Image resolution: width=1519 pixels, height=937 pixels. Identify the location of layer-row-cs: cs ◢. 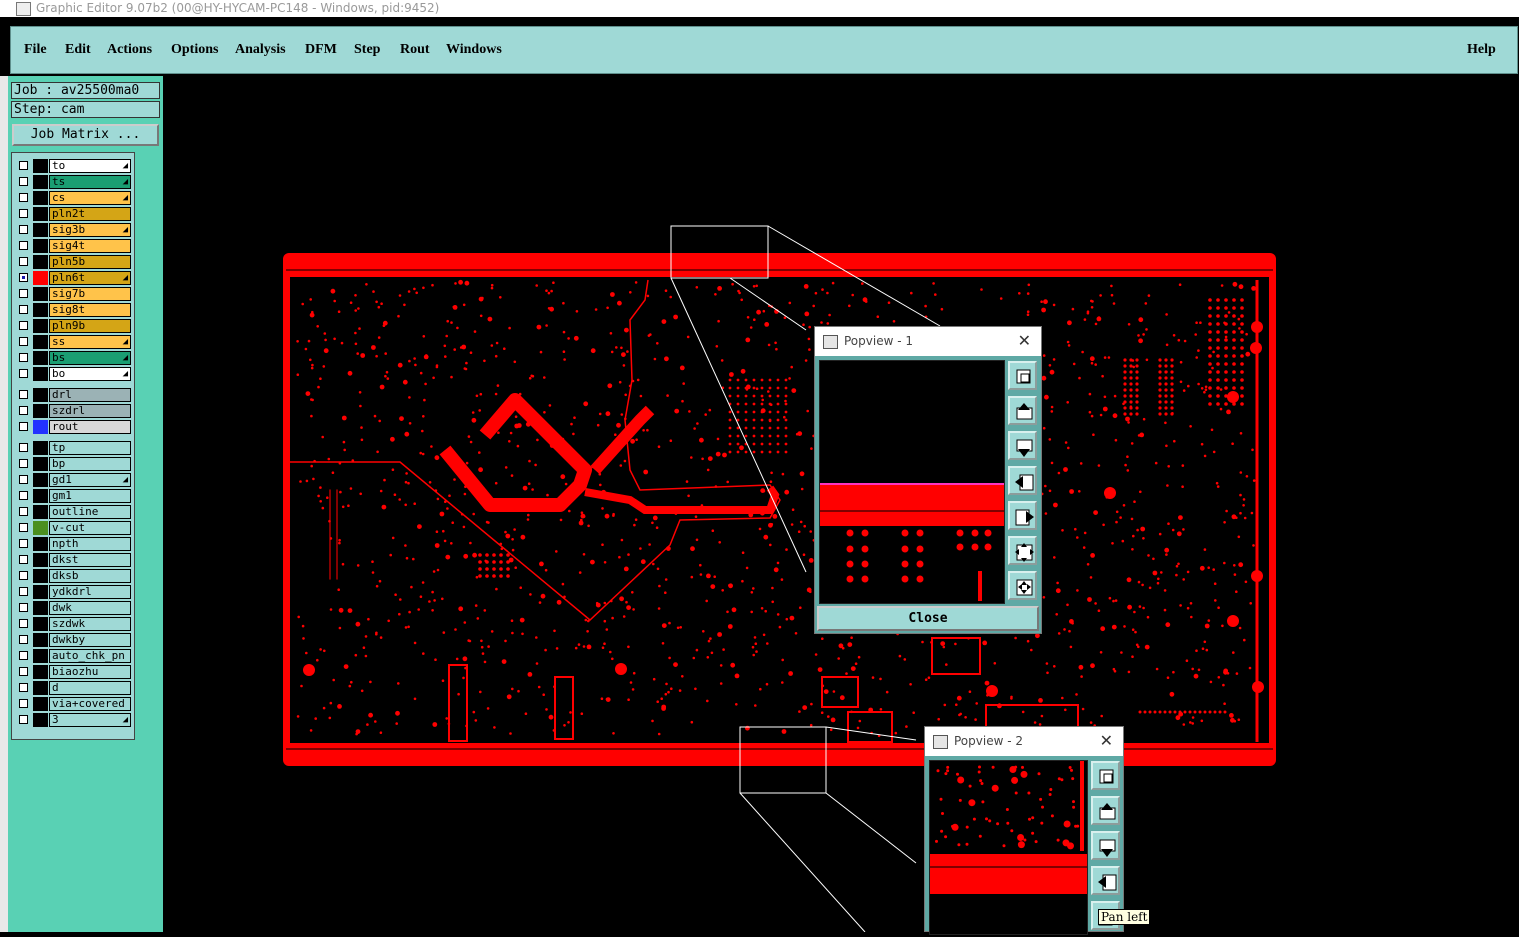
(73, 198).